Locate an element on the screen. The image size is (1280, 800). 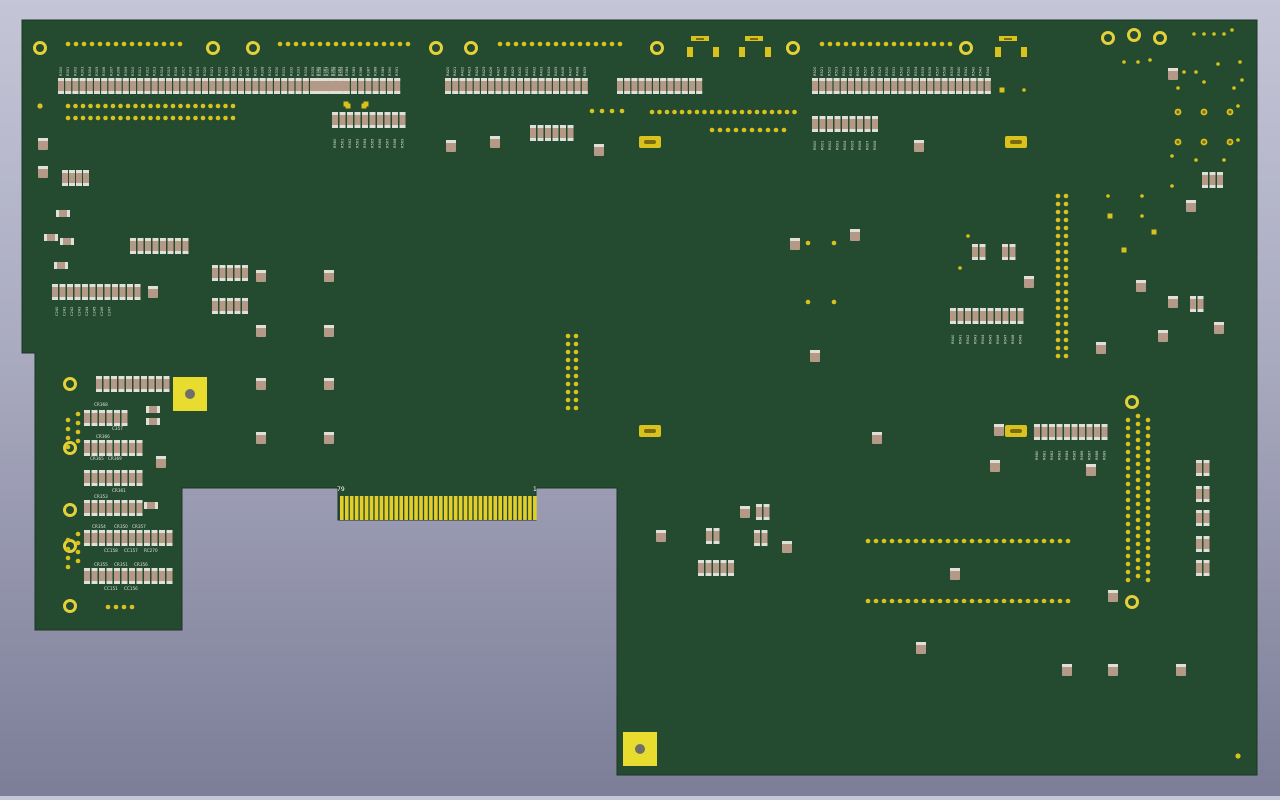
silkscreen-label: R645 is located at coordinates (991, 339).